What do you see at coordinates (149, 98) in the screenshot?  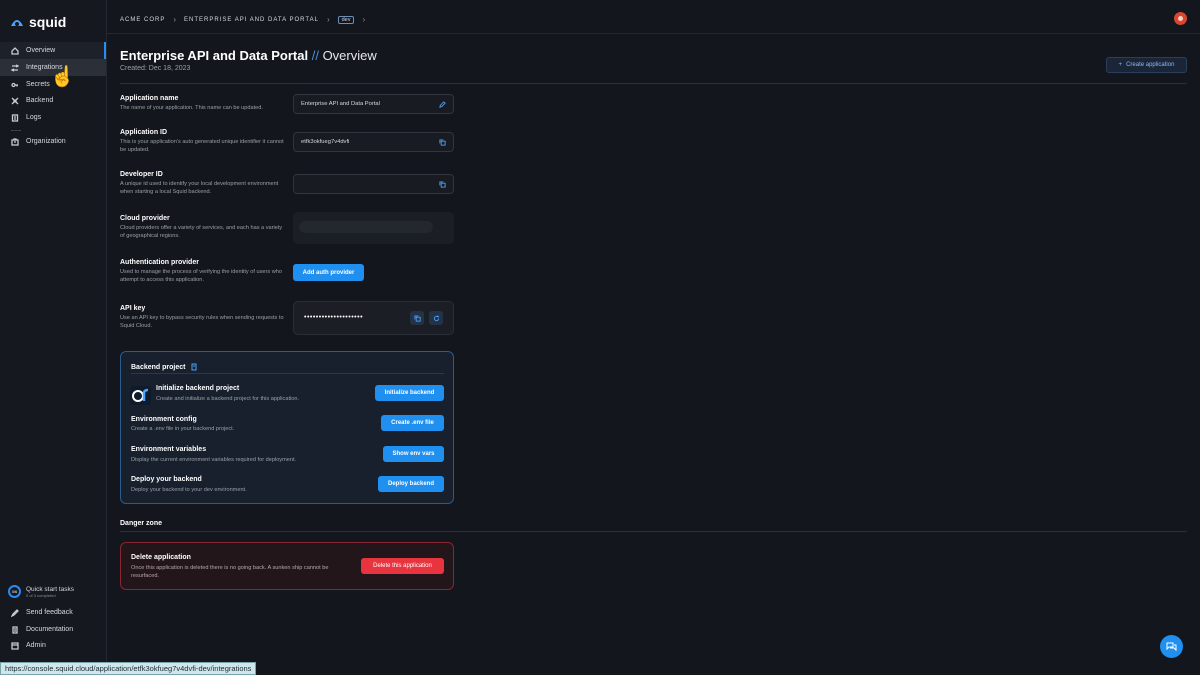 I see `app-name-label: Application name` at bounding box center [149, 98].